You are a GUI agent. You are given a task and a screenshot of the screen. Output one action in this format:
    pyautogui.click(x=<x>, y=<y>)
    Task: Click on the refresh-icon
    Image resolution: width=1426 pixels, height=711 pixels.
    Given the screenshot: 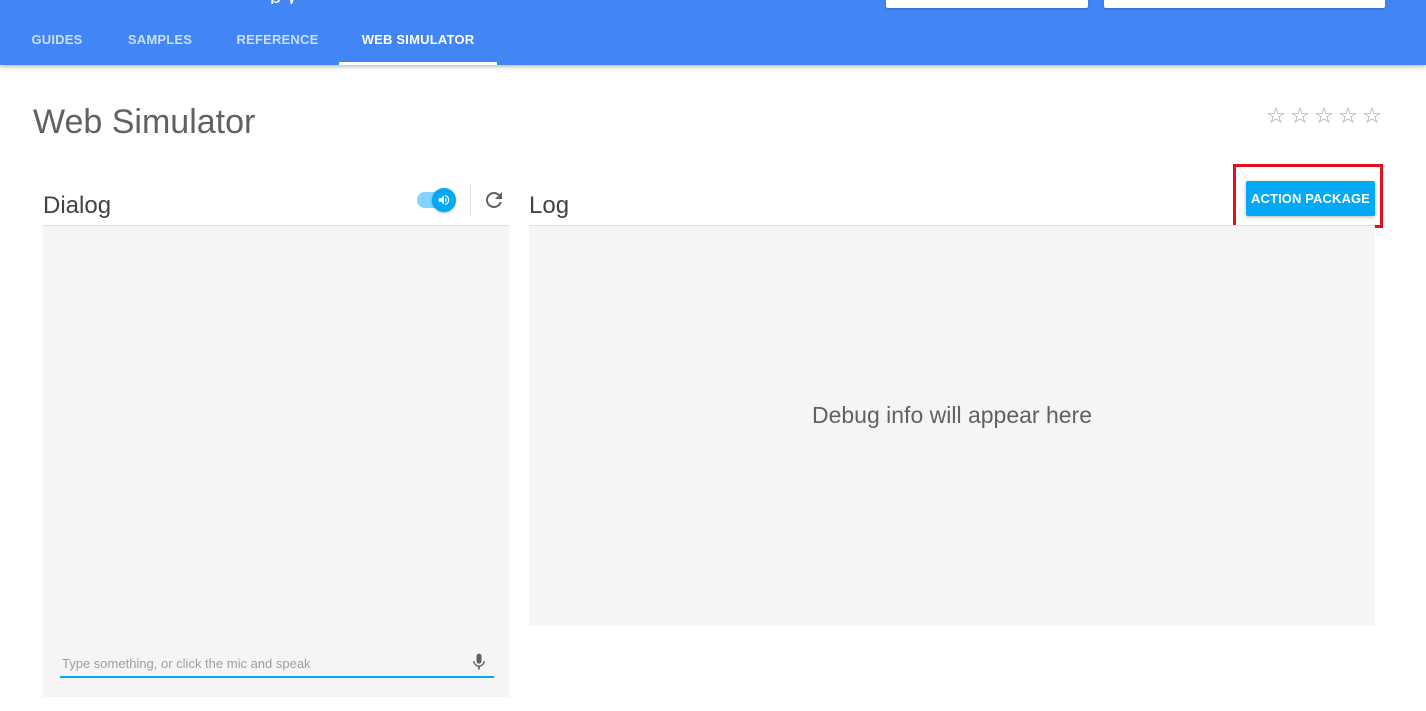 What is the action you would take?
    pyautogui.click(x=494, y=200)
    